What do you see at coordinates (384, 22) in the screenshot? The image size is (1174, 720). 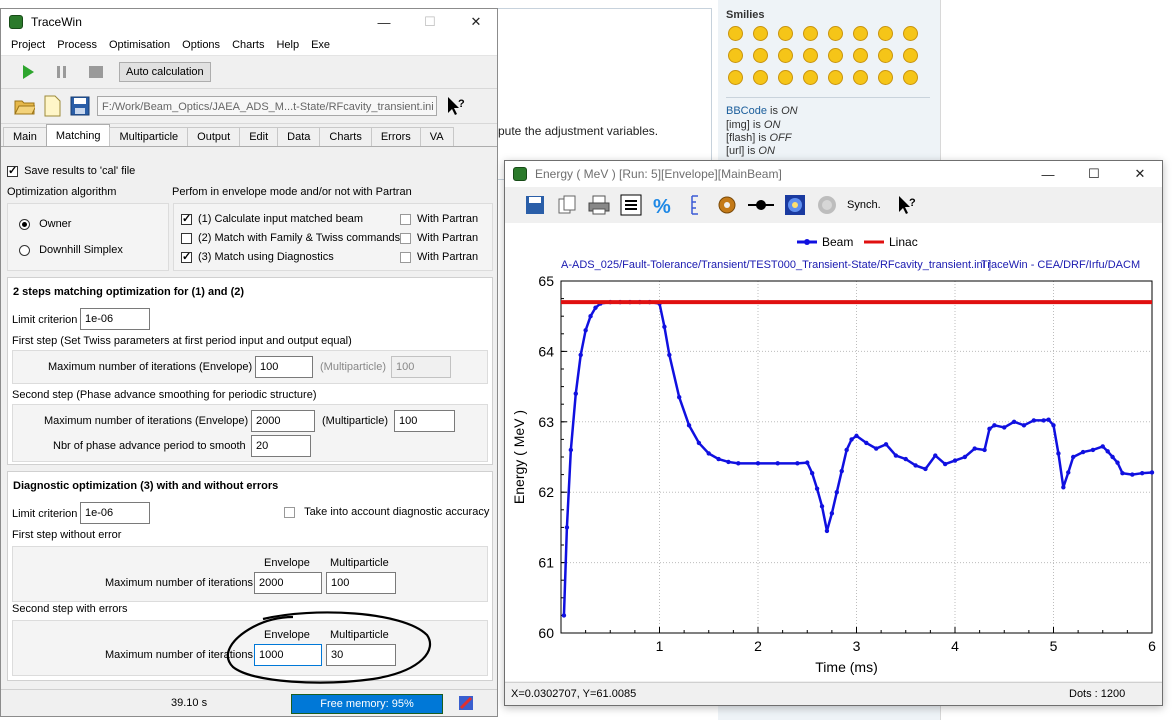 I see `minimize-button: —` at bounding box center [384, 22].